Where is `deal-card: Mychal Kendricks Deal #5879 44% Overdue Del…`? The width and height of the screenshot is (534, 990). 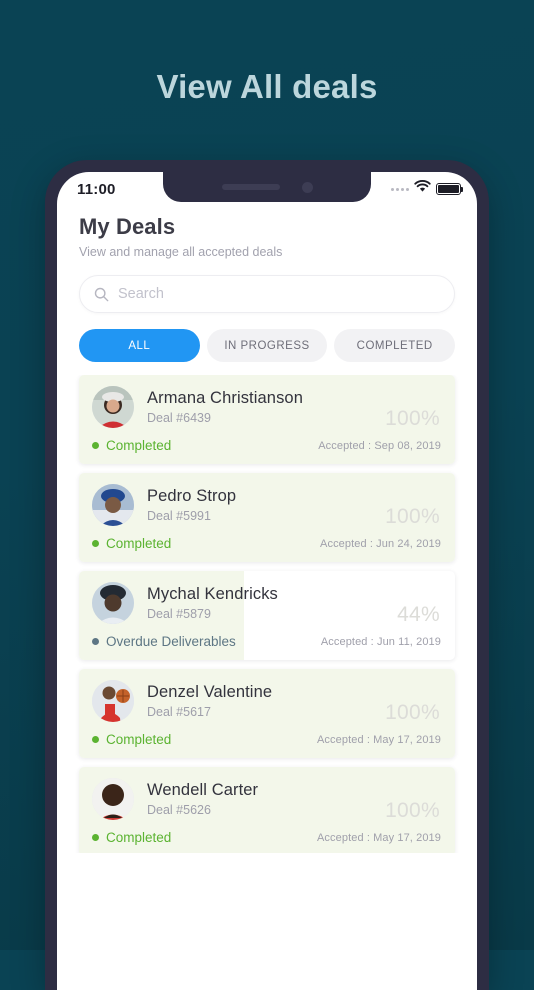 deal-card: Mychal Kendricks Deal #5879 44% Overdue Del… is located at coordinates (267, 615).